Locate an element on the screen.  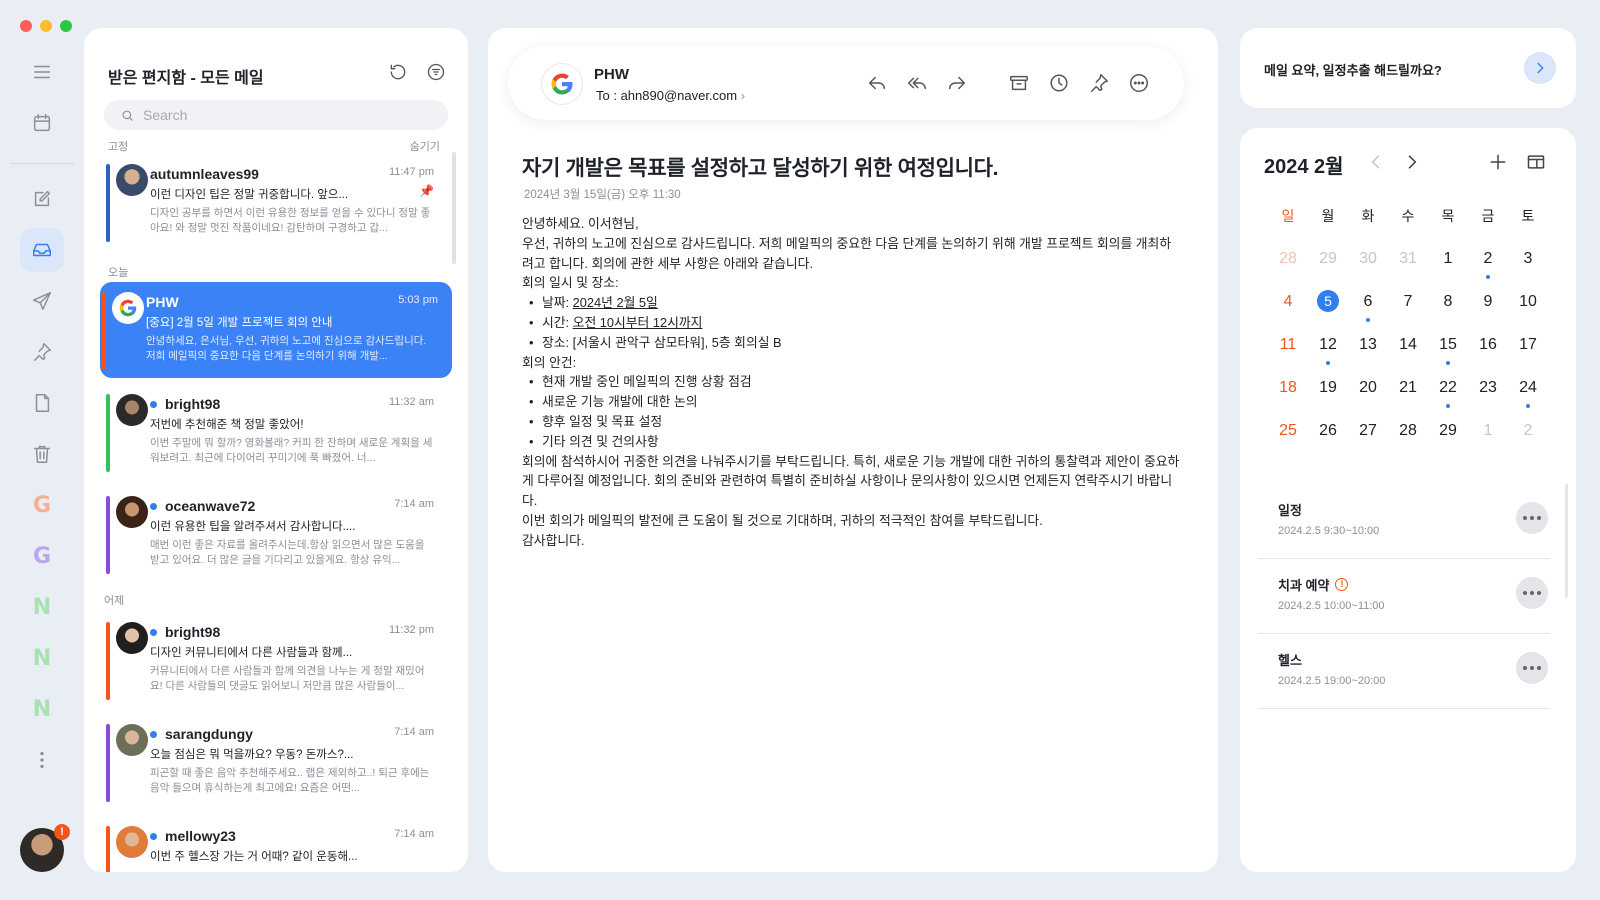
calendar-day: 21 is located at coordinates (1408, 395).